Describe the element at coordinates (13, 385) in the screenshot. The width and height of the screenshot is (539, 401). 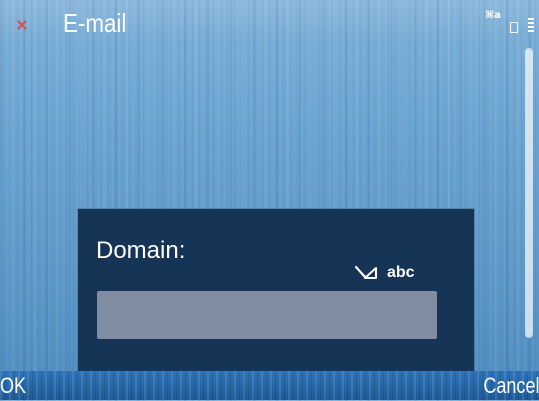
I see `ok-softkey: OK` at that location.